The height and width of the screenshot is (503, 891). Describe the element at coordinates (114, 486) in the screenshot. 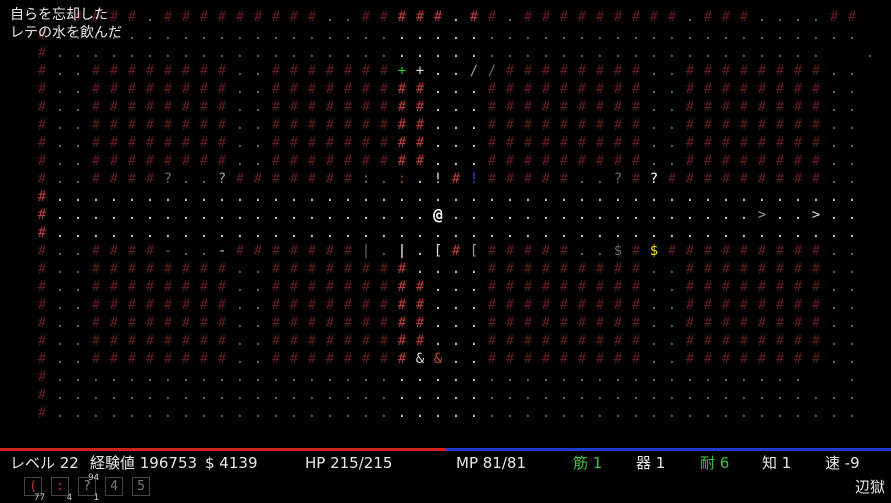

I see `quickslot-4: 4` at that location.